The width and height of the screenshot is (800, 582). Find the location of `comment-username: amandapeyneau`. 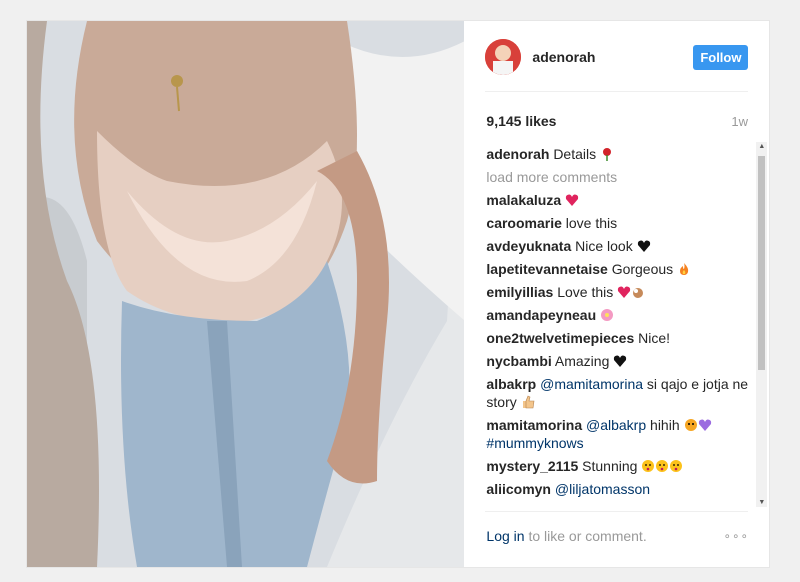

comment-username: amandapeyneau is located at coordinates (541, 315).